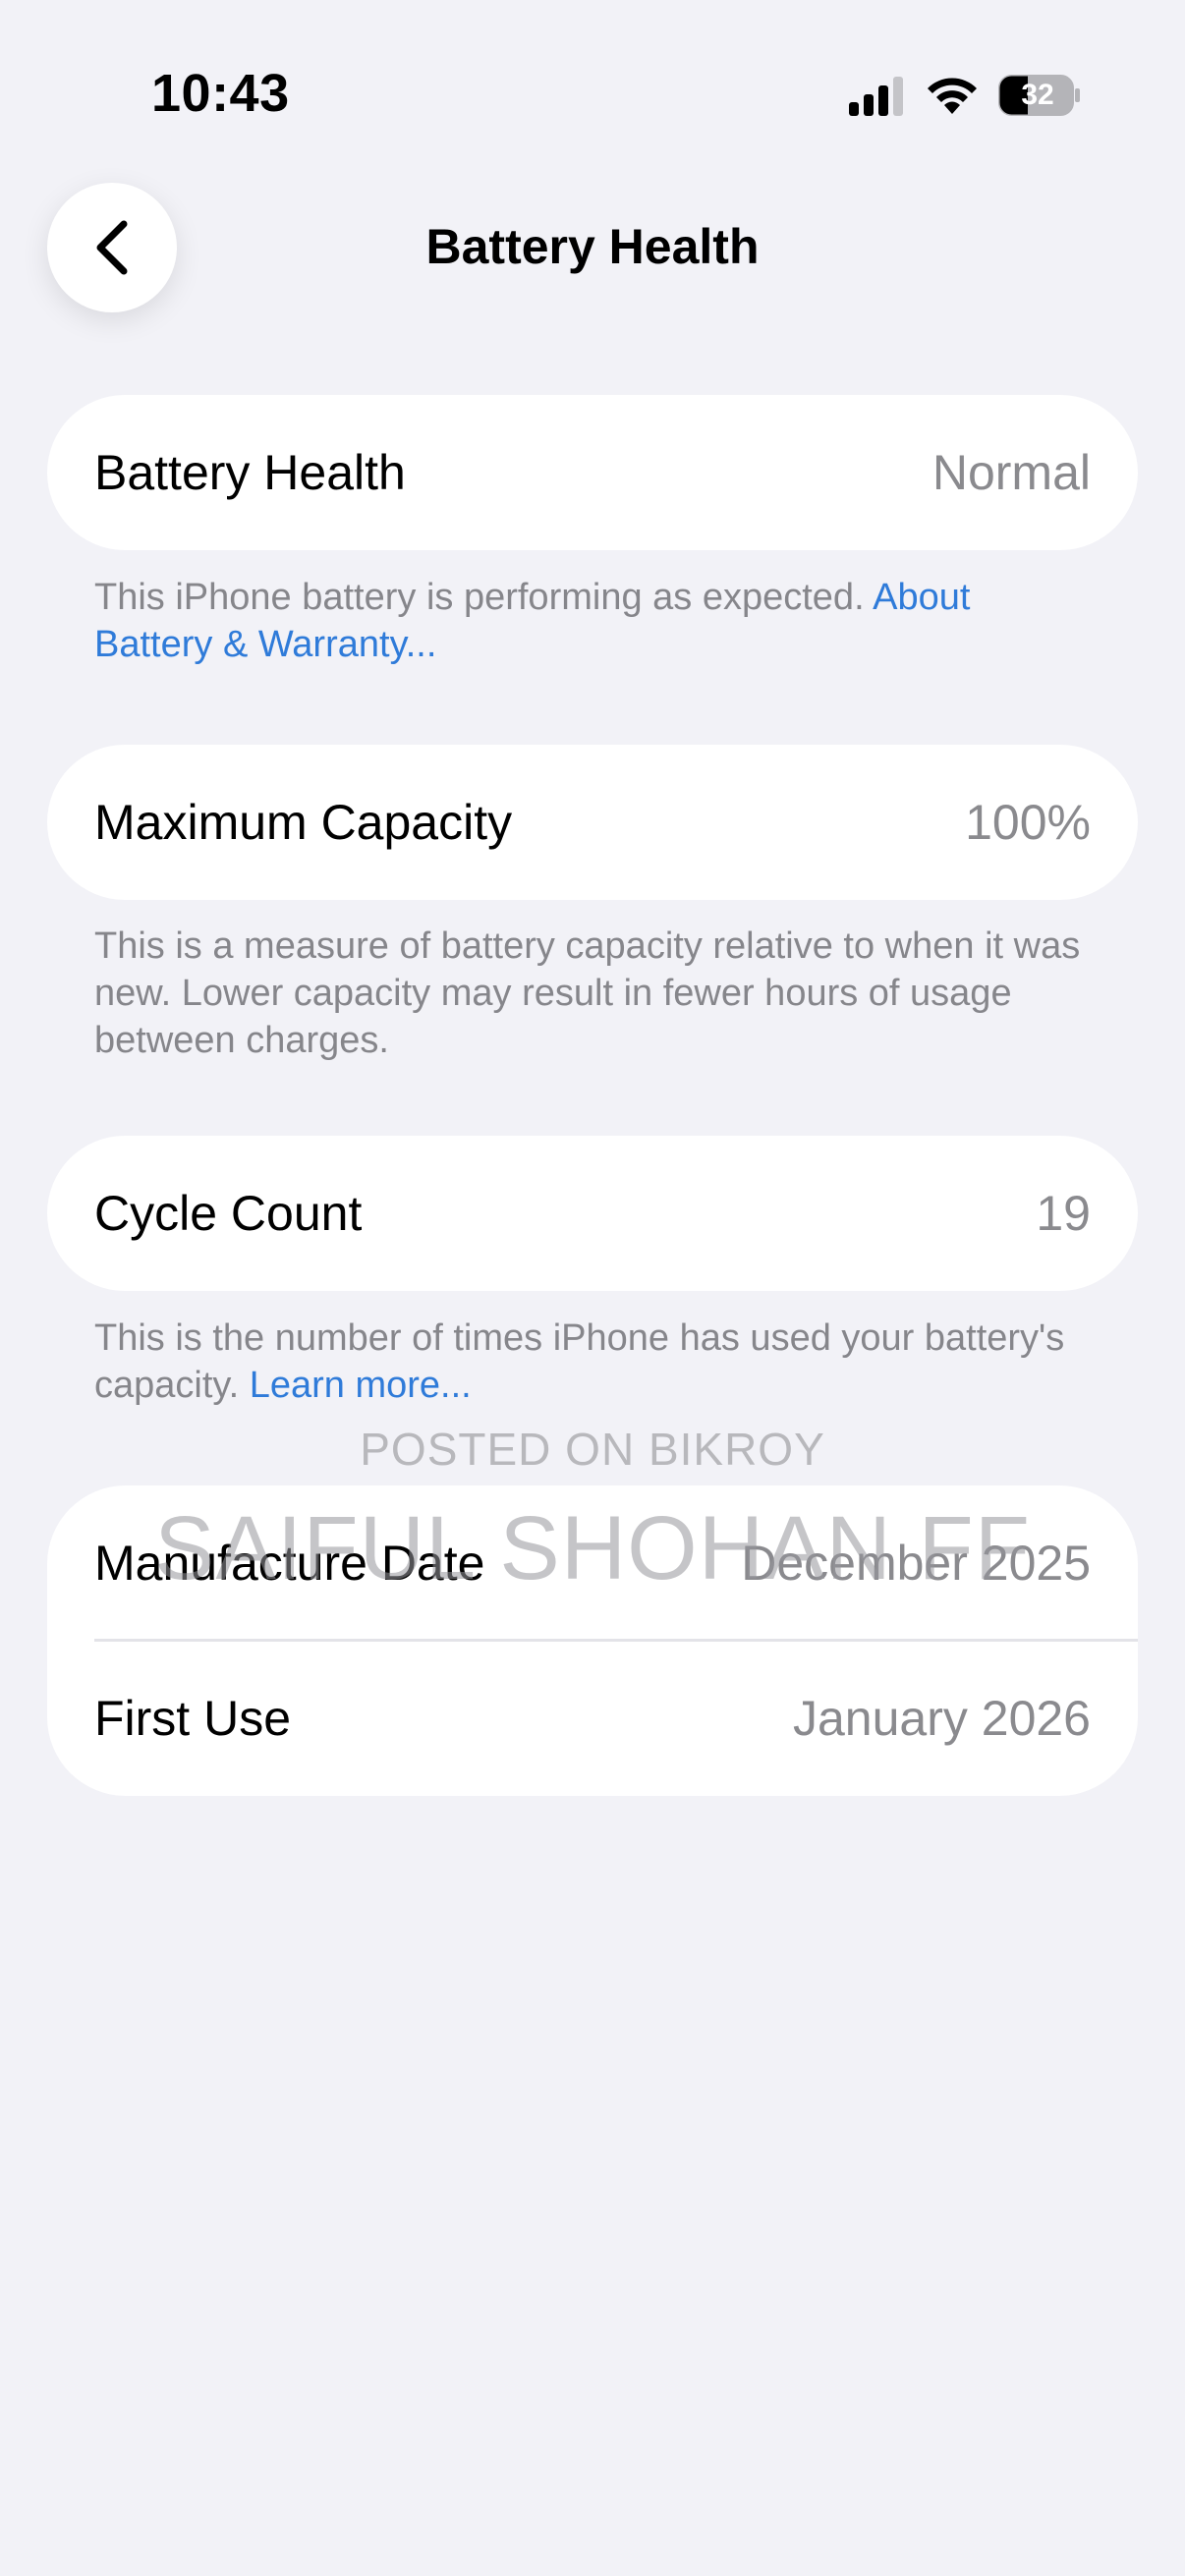  Describe the element at coordinates (592, 246) in the screenshot. I see `page-title: Battery Health` at that location.